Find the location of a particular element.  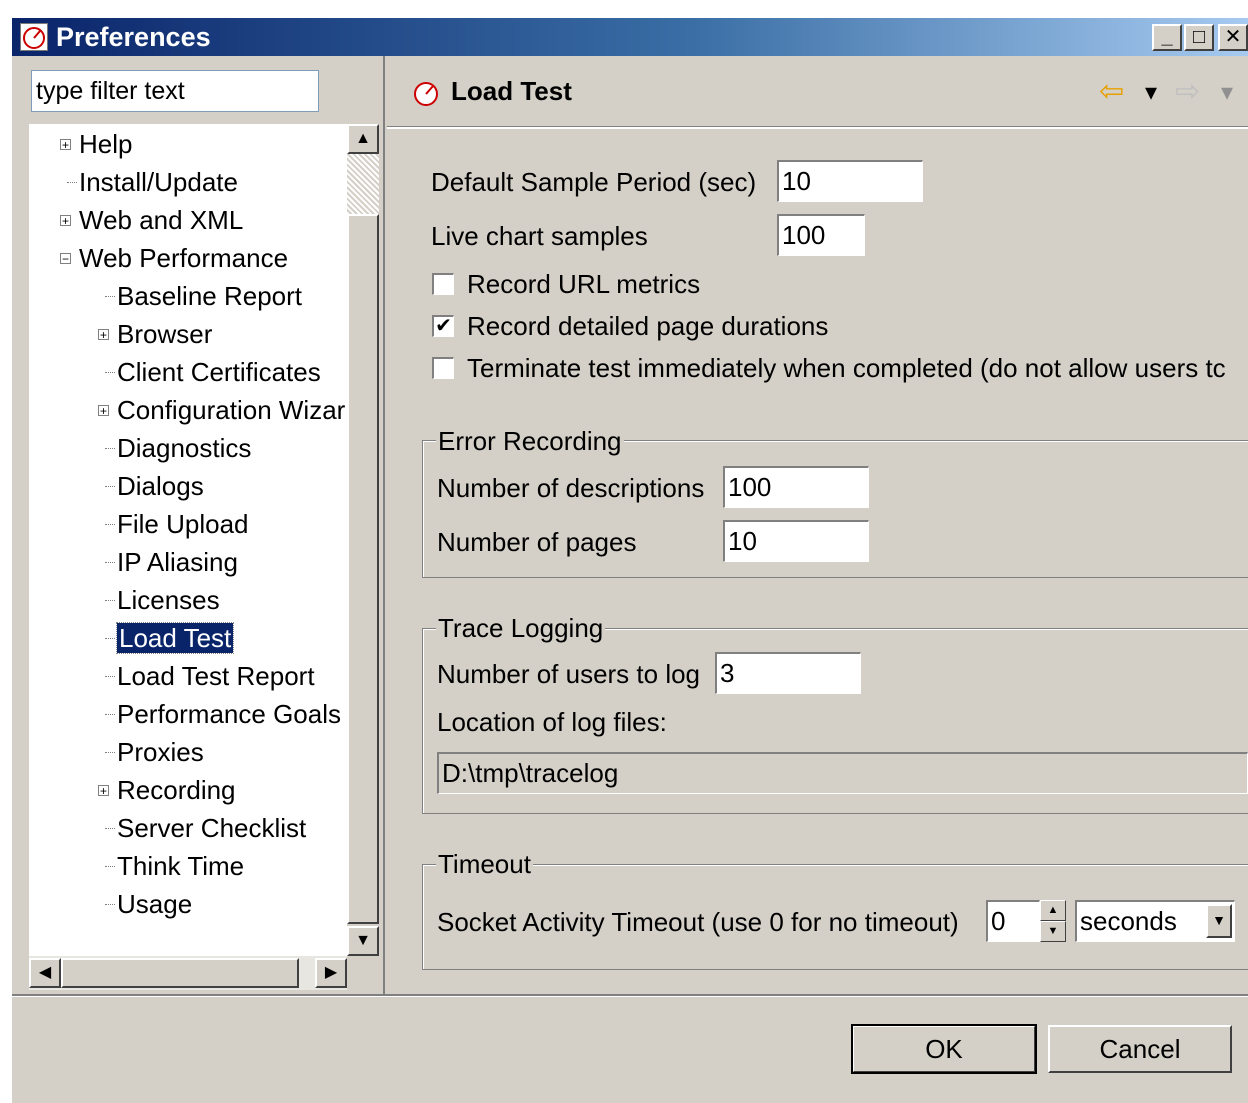

tree-item: File Upload is located at coordinates (177, 524).